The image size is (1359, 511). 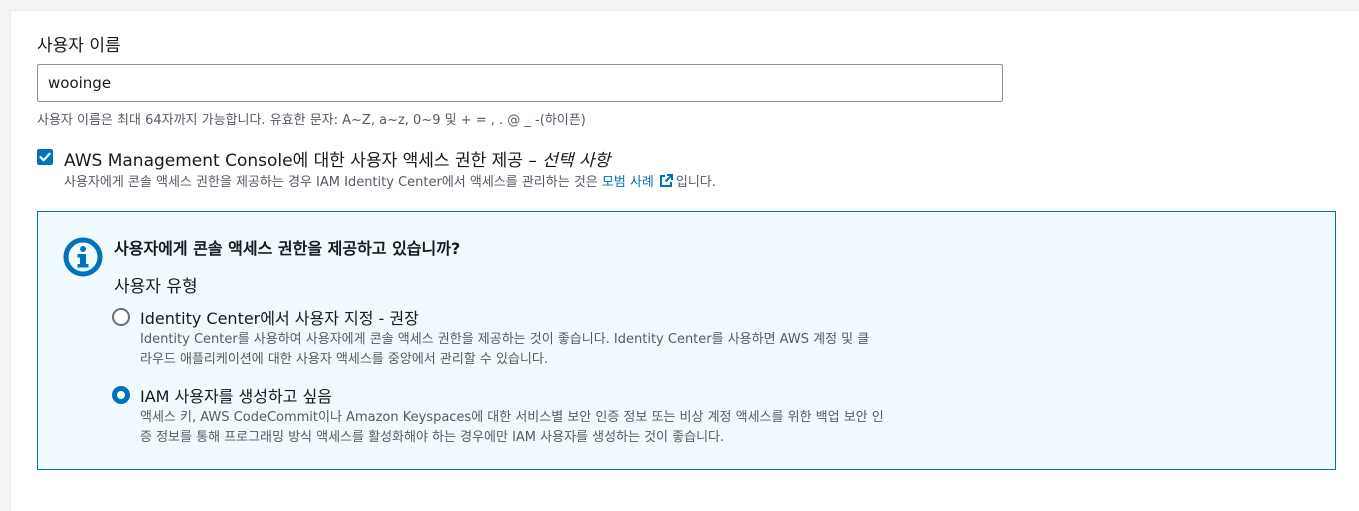 I want to click on user-type-label: 사용자 유형, so click(x=156, y=287).